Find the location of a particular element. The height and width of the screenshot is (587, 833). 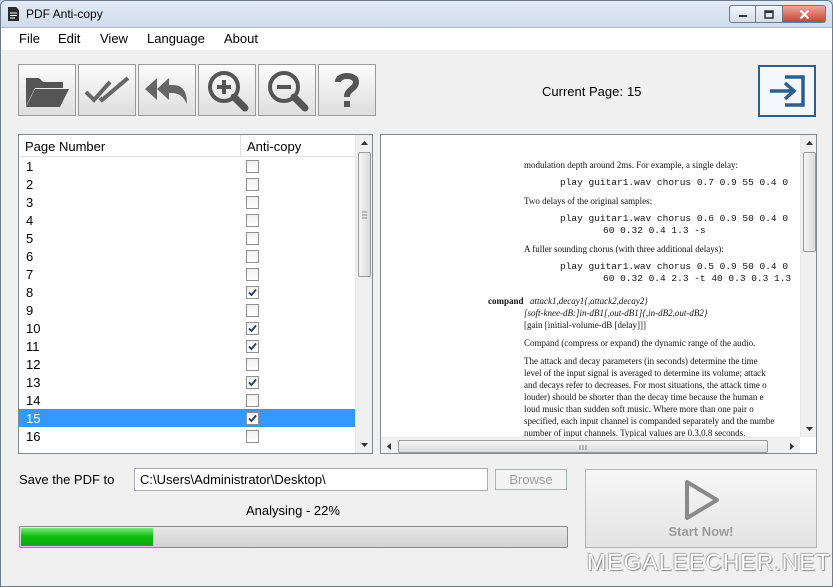

minimize-button is located at coordinates (742, 14).